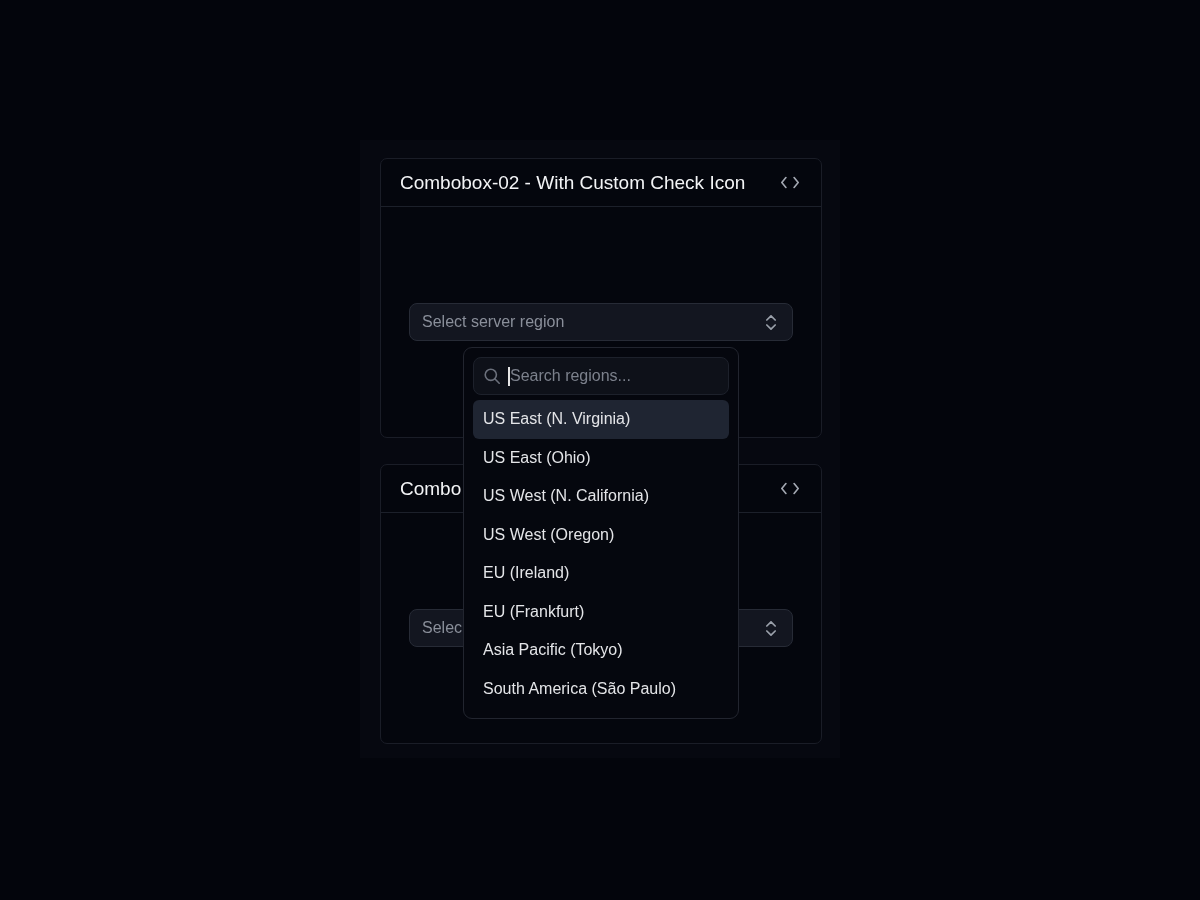 This screenshot has height=900, width=1200. I want to click on region-option: EU (Ireland), so click(601, 573).